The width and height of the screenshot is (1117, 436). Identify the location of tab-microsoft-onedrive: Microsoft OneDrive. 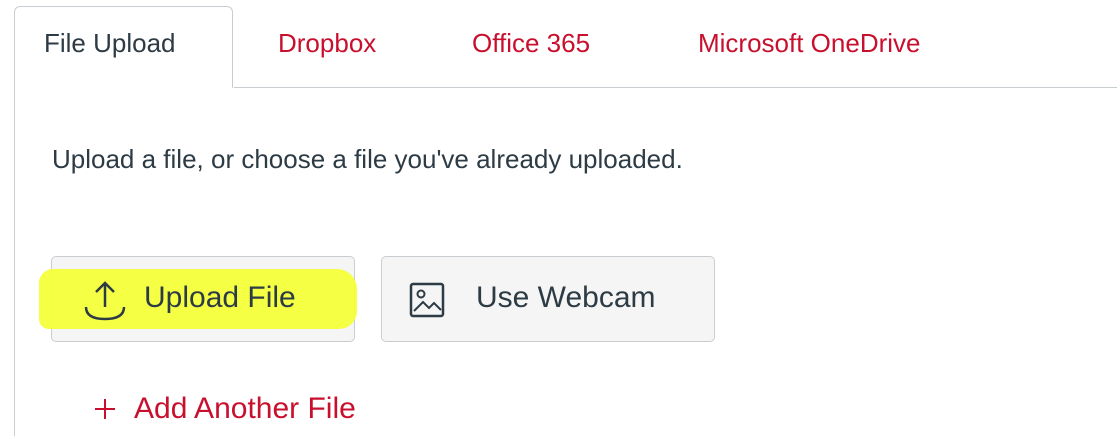
(809, 43).